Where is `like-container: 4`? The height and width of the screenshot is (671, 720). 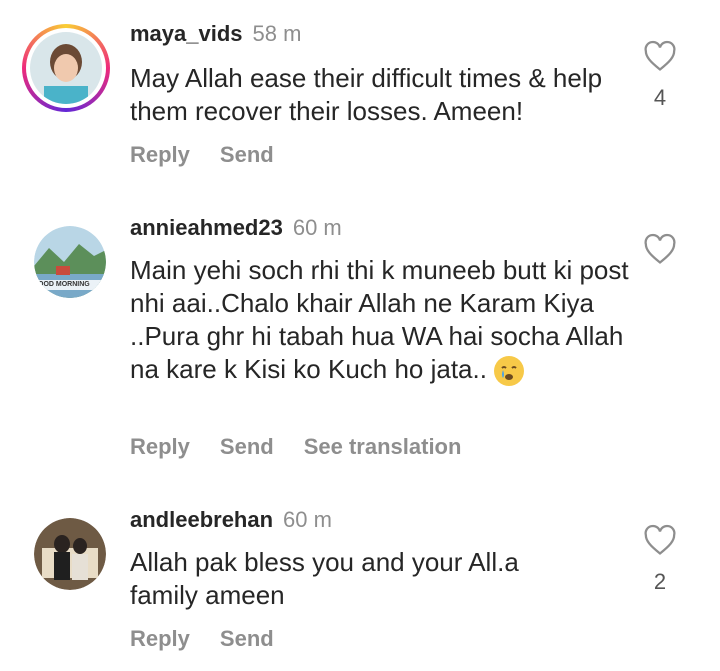 like-container: 4 is located at coordinates (660, 75).